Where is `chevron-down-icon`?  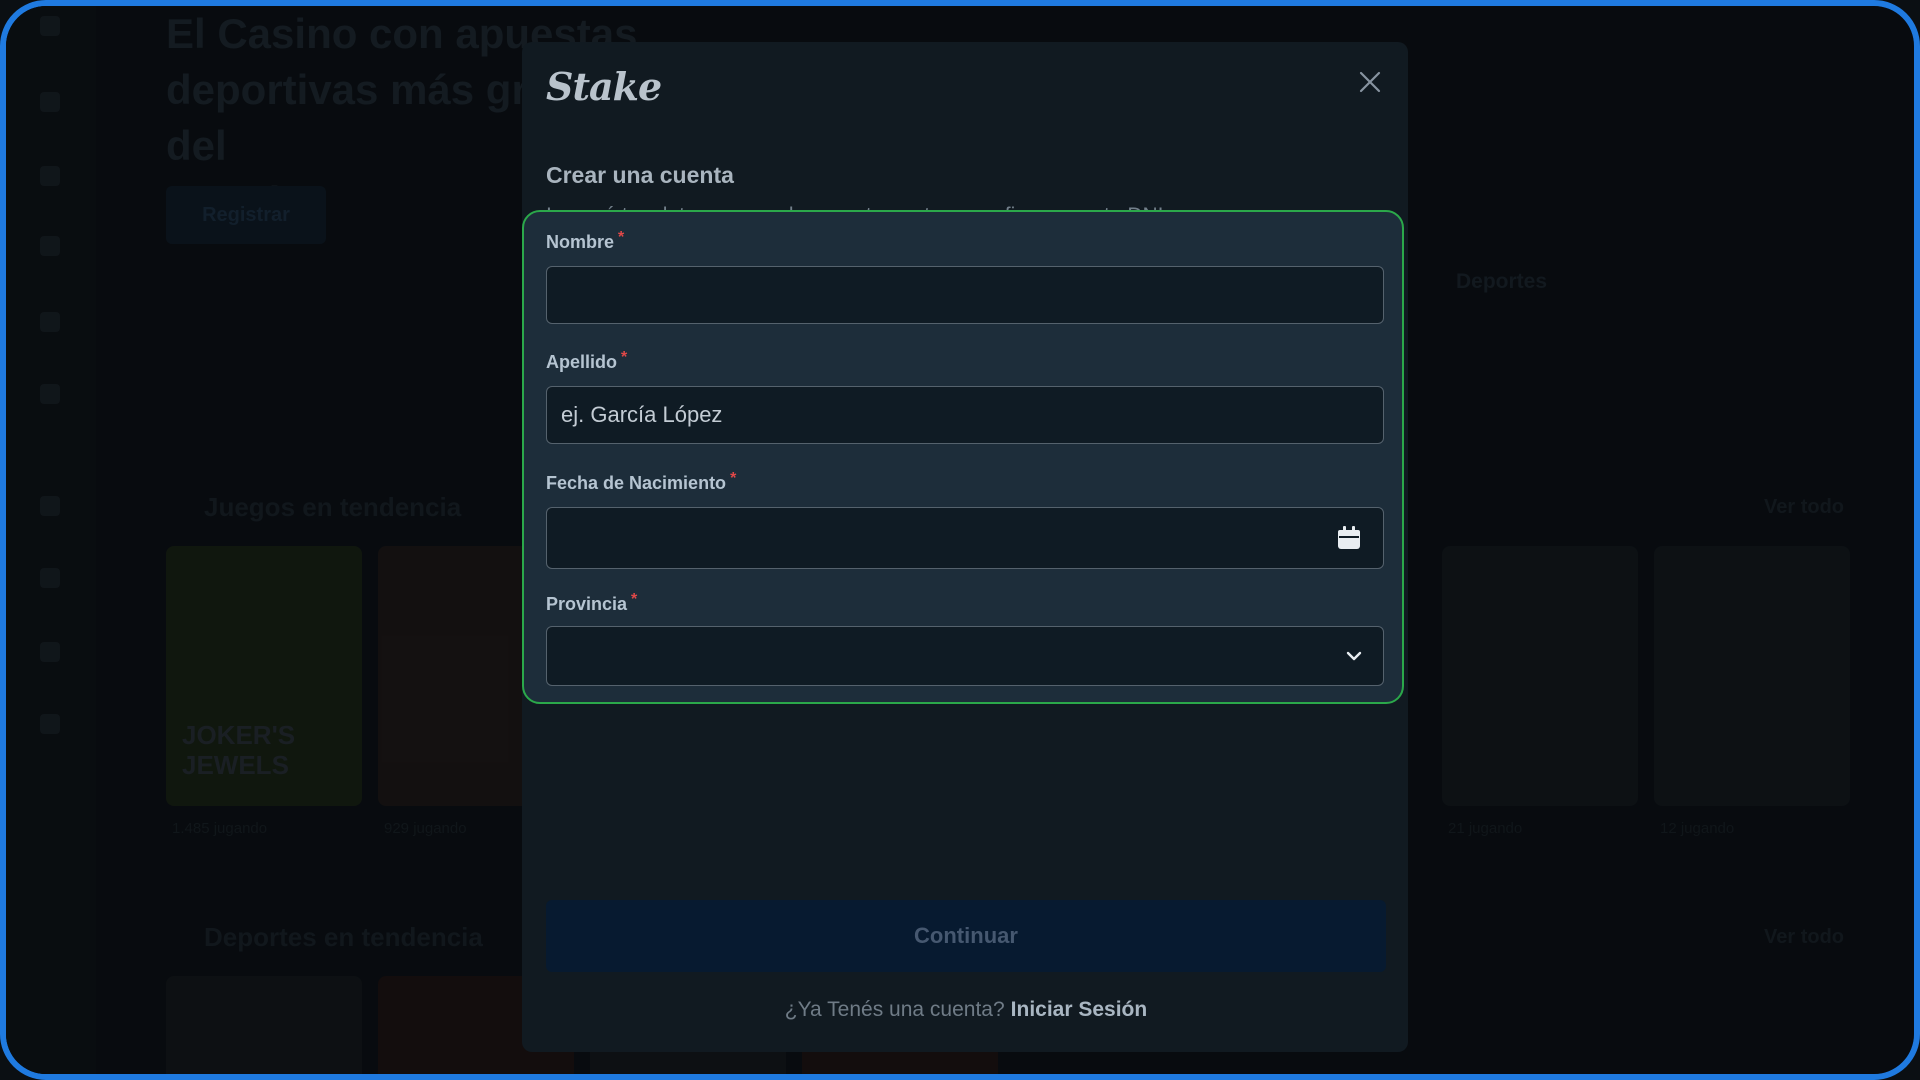
chevron-down-icon is located at coordinates (1355, 657).